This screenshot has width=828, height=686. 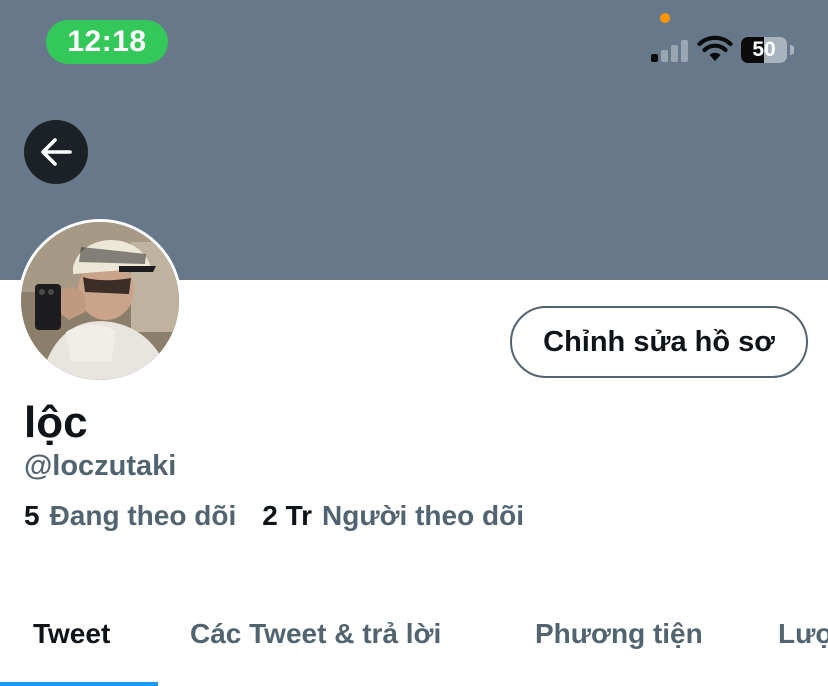 What do you see at coordinates (143, 515) in the screenshot?
I see `following-label: Đang theo dõi` at bounding box center [143, 515].